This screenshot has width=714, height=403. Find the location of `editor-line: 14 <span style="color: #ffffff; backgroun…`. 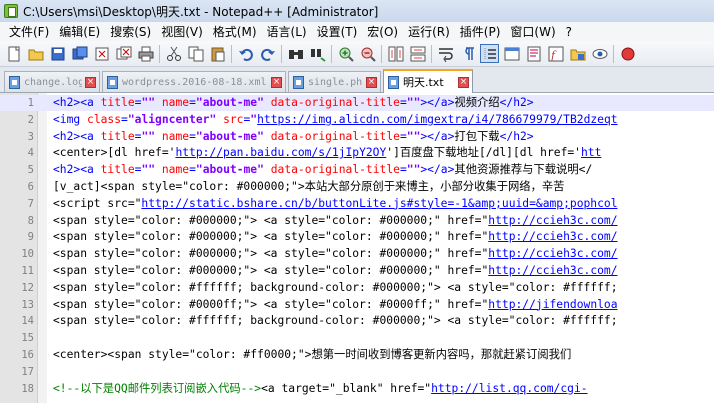

editor-line: 14 <span style="color: #ffffff; backgroun… is located at coordinates (357, 321).